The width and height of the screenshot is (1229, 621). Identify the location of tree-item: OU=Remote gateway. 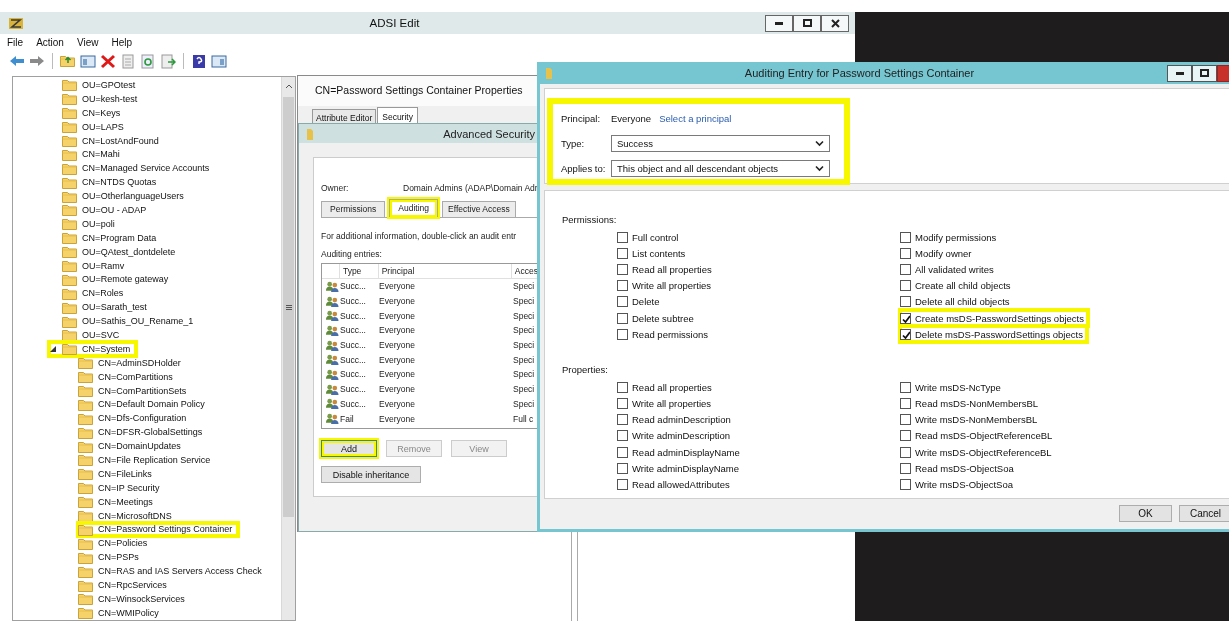
(118, 279).